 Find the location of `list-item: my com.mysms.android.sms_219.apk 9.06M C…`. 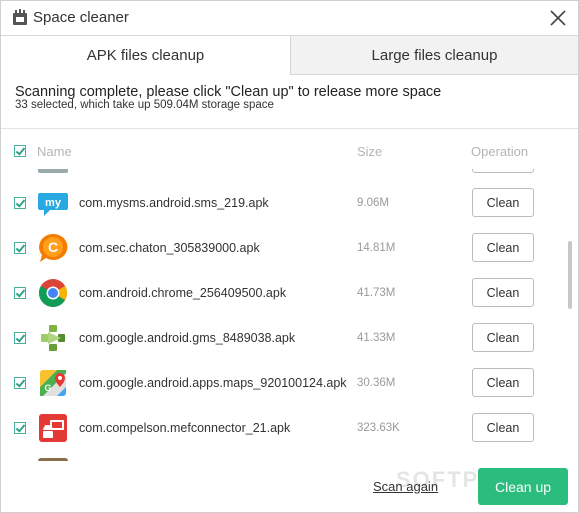

list-item: my com.mysms.android.sms_219.apk 9.06M C… is located at coordinates (281, 193).